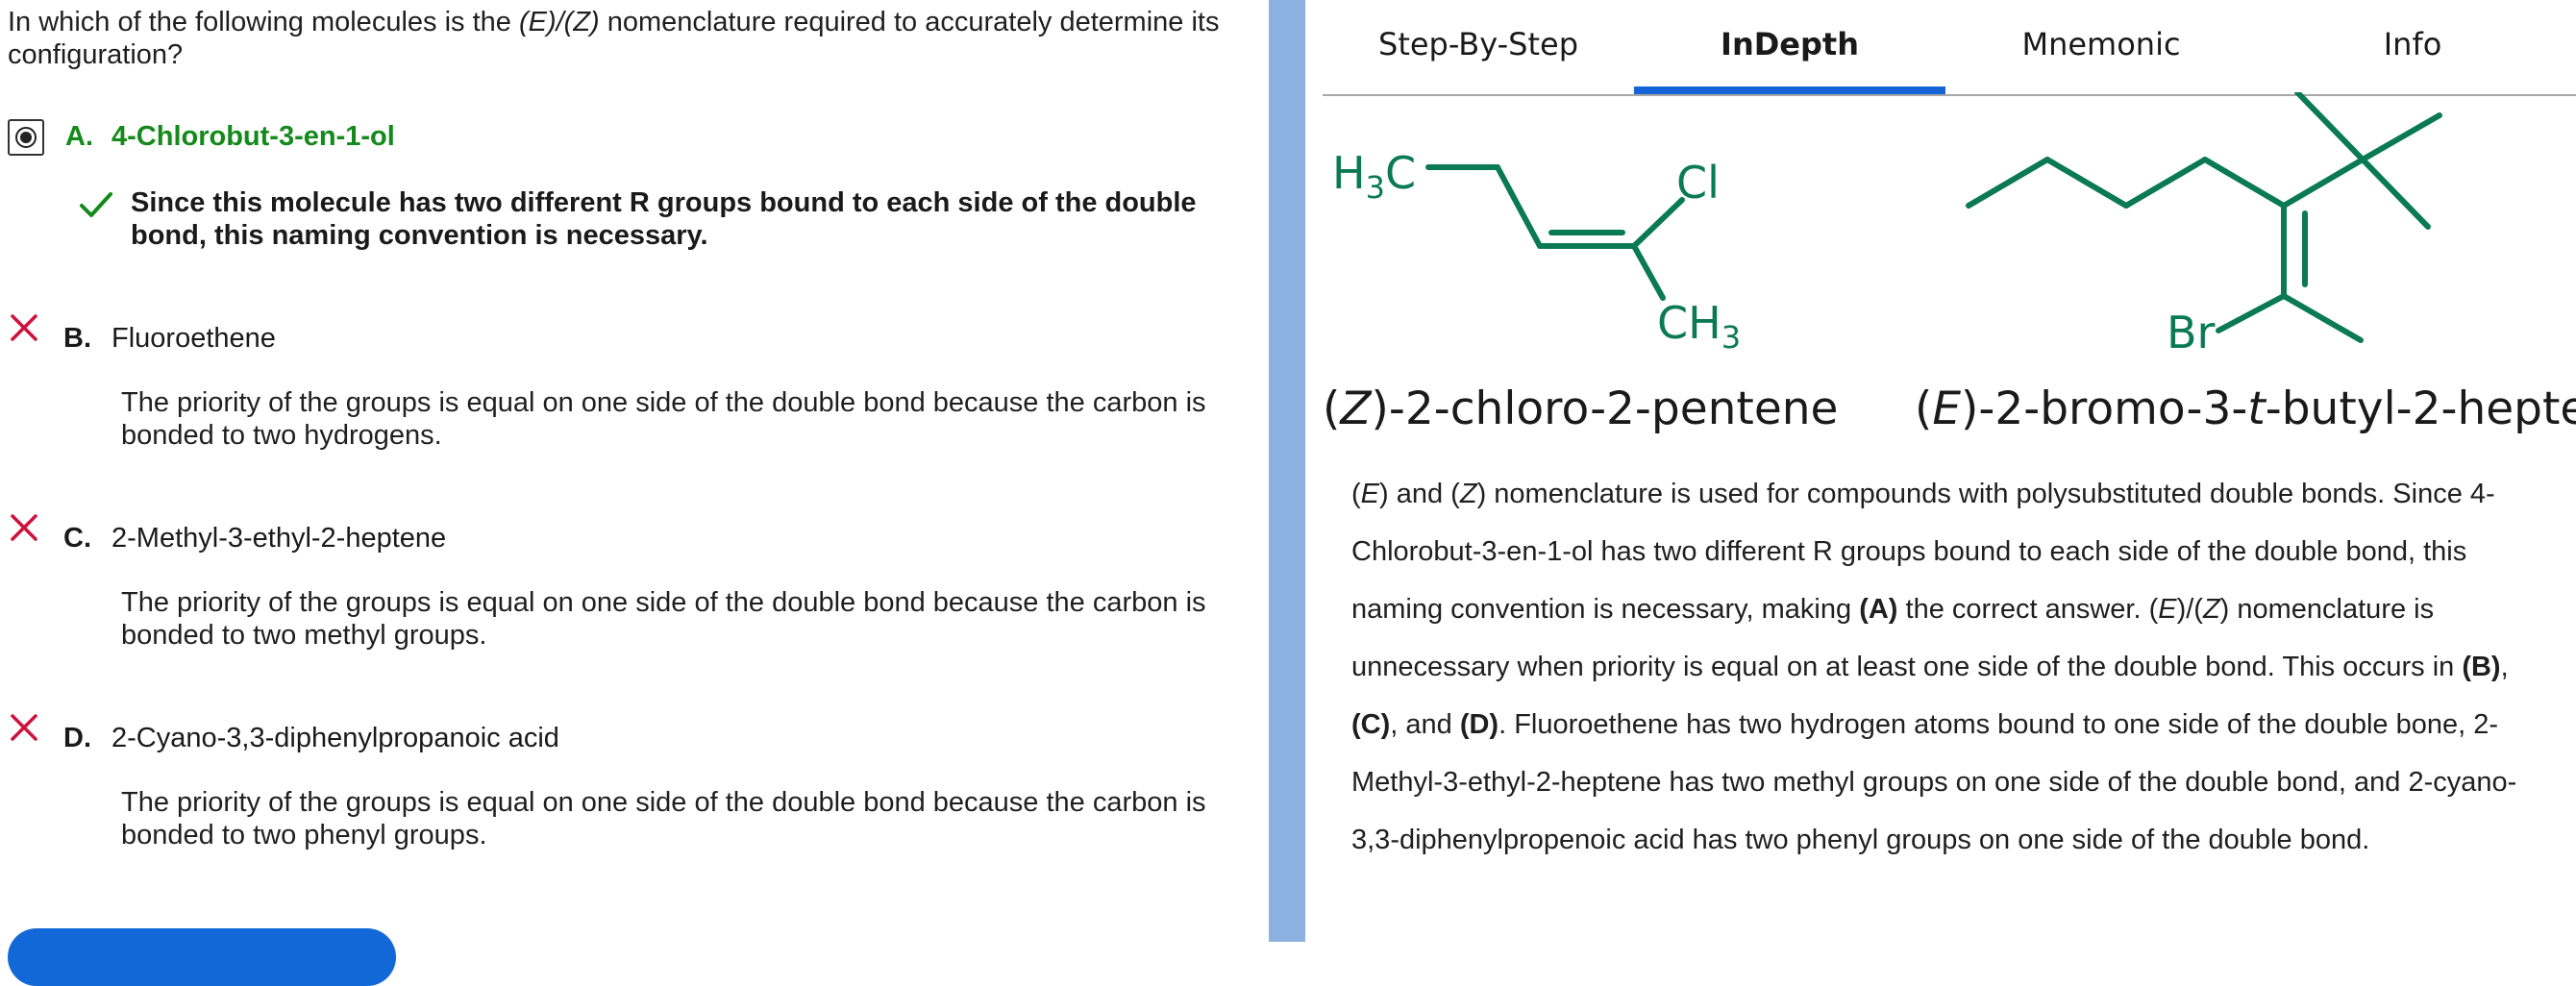 The image size is (2576, 986). Describe the element at coordinates (2101, 46) in the screenshot. I see `tab-mnemonic: Mnemonic` at that location.